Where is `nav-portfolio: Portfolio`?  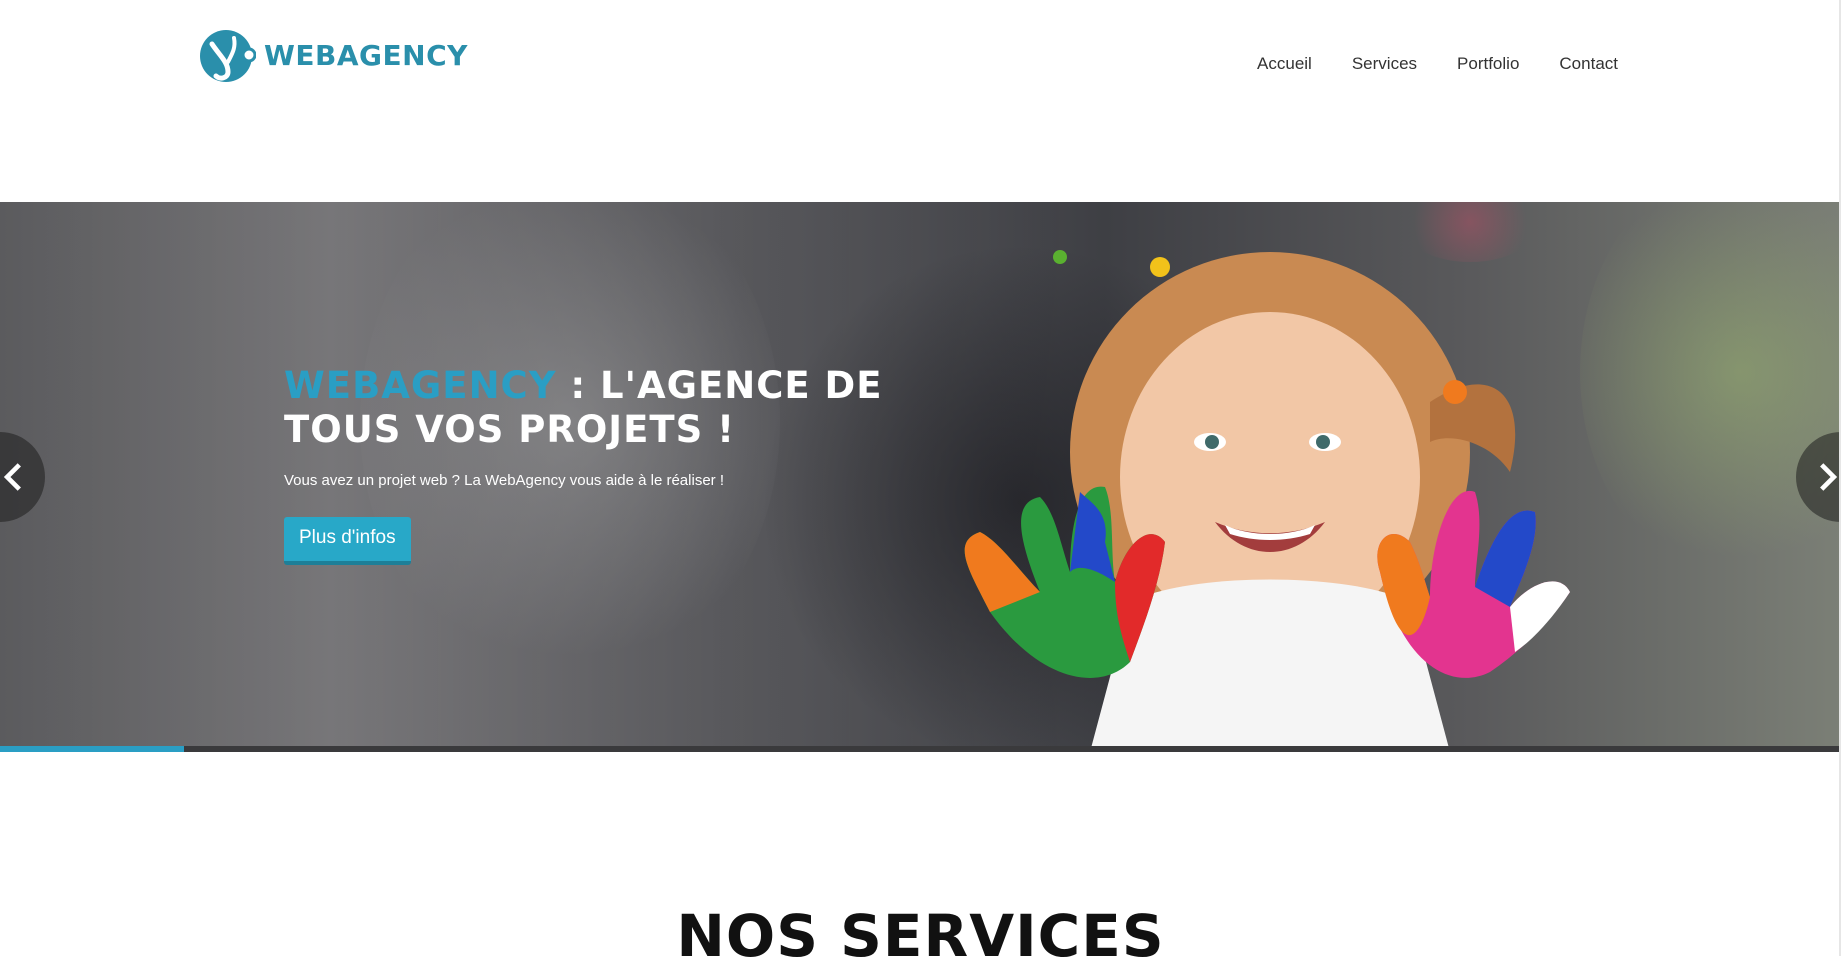
nav-portfolio: Portfolio is located at coordinates (1488, 64).